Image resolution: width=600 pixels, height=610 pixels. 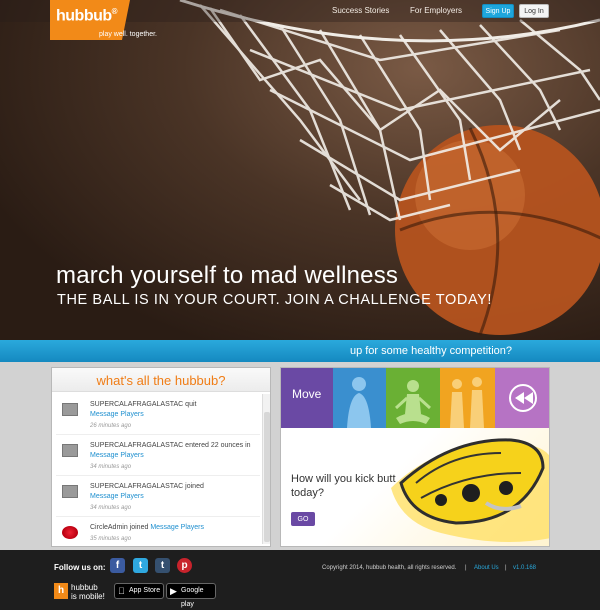 I want to click on promo-body: How will you kick butt today? GO, so click(x=415, y=487).